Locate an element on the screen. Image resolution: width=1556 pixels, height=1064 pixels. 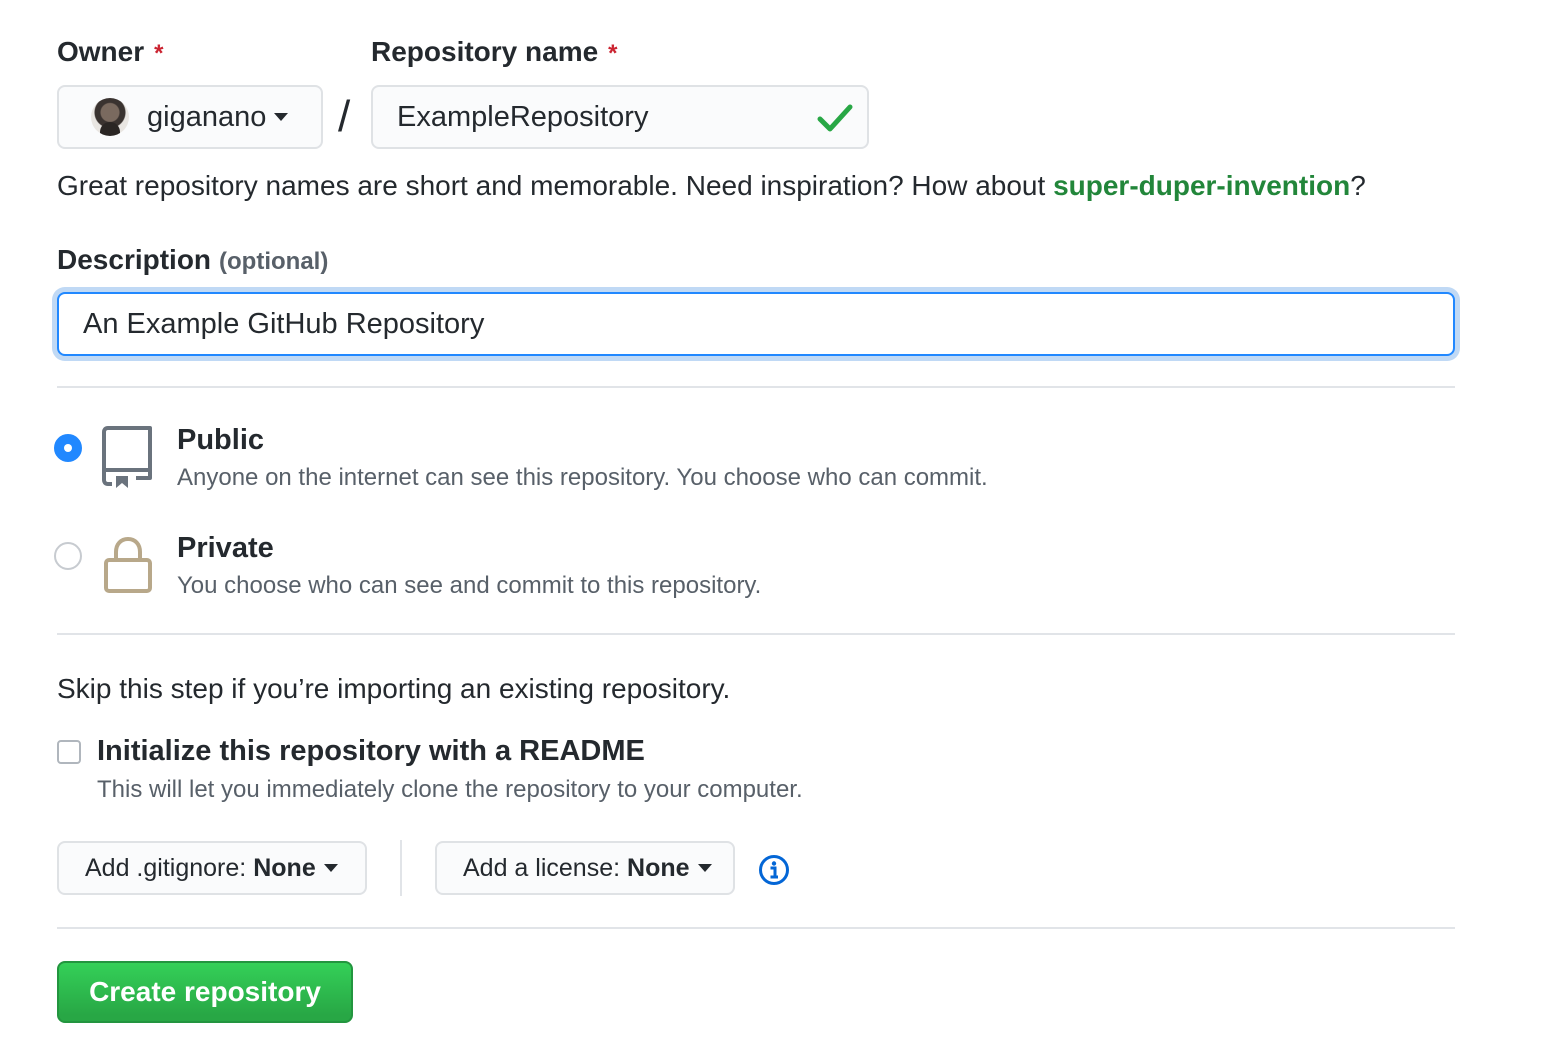
private-radio is located at coordinates (68, 556).